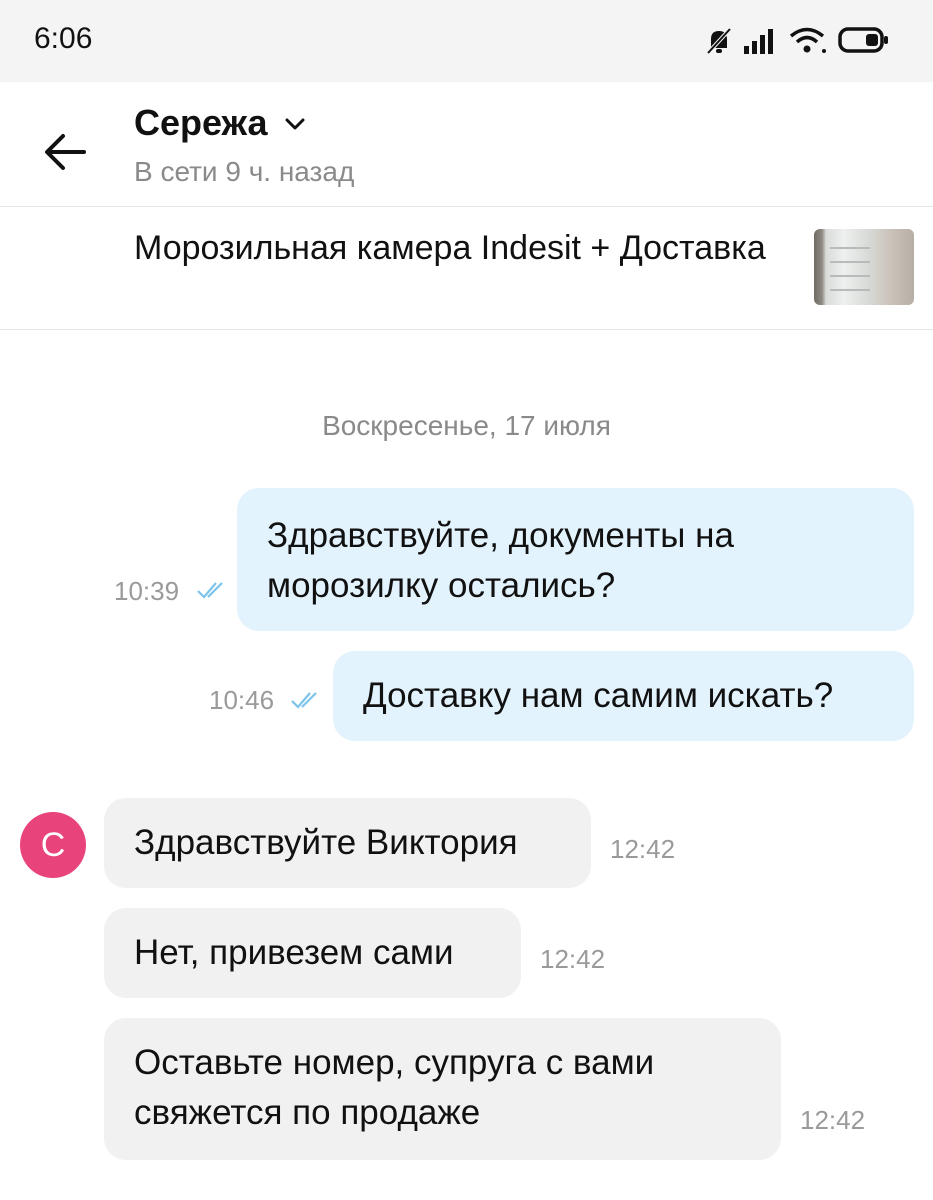  What do you see at coordinates (719, 41) in the screenshot?
I see `mute-bell-icon` at bounding box center [719, 41].